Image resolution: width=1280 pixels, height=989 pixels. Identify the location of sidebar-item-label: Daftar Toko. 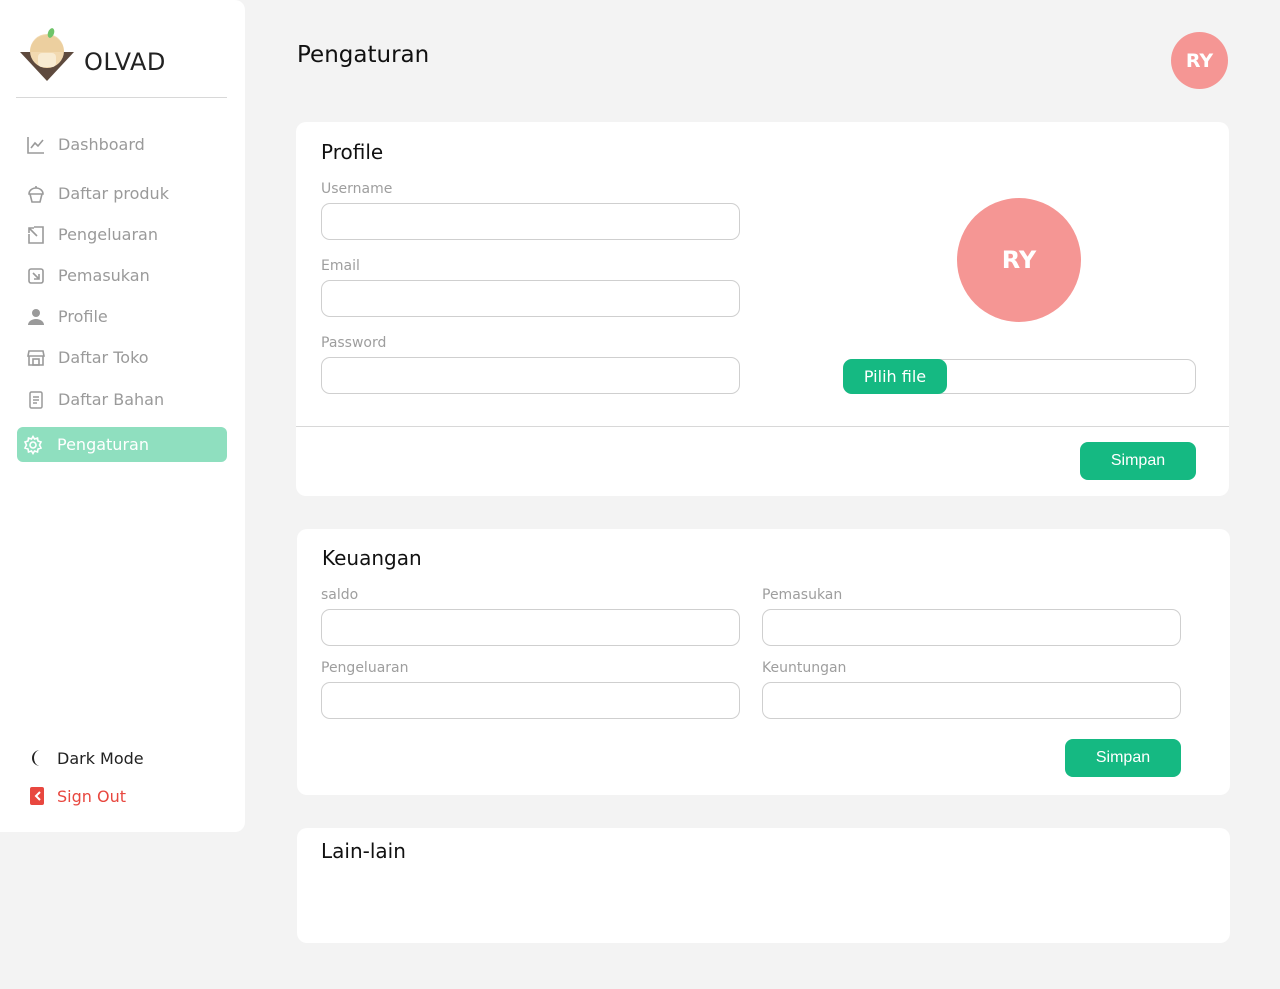
(103, 357).